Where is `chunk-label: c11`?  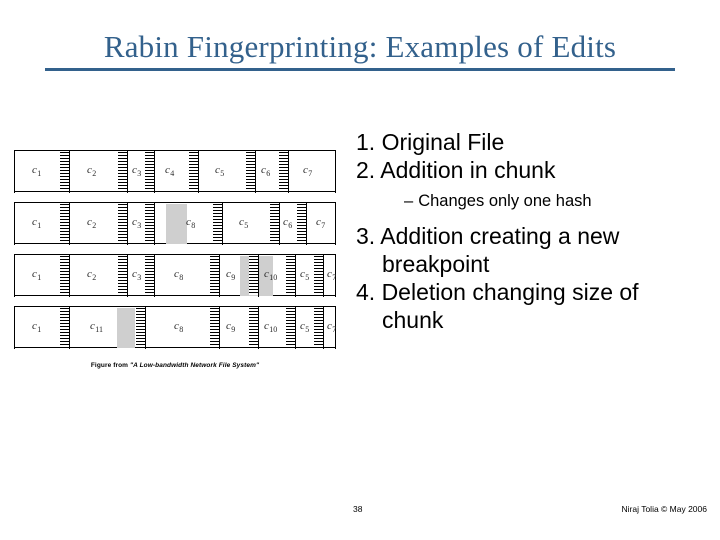
chunk-label: c11 is located at coordinates (96, 327).